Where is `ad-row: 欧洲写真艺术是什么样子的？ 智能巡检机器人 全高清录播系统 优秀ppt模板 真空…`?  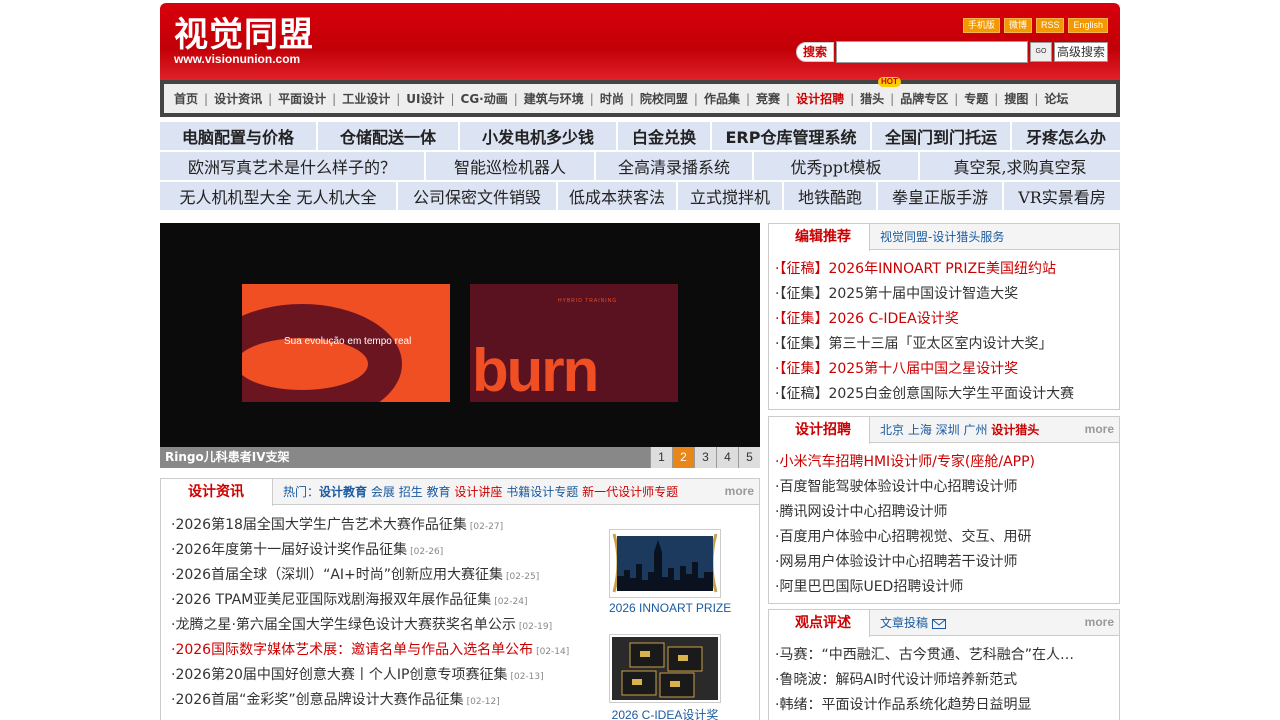
ad-row: 欧洲写真艺术是什么样子的？ 智能巡检机器人 全高清录播系统 优秀ppt模板 真空… is located at coordinates (640, 166).